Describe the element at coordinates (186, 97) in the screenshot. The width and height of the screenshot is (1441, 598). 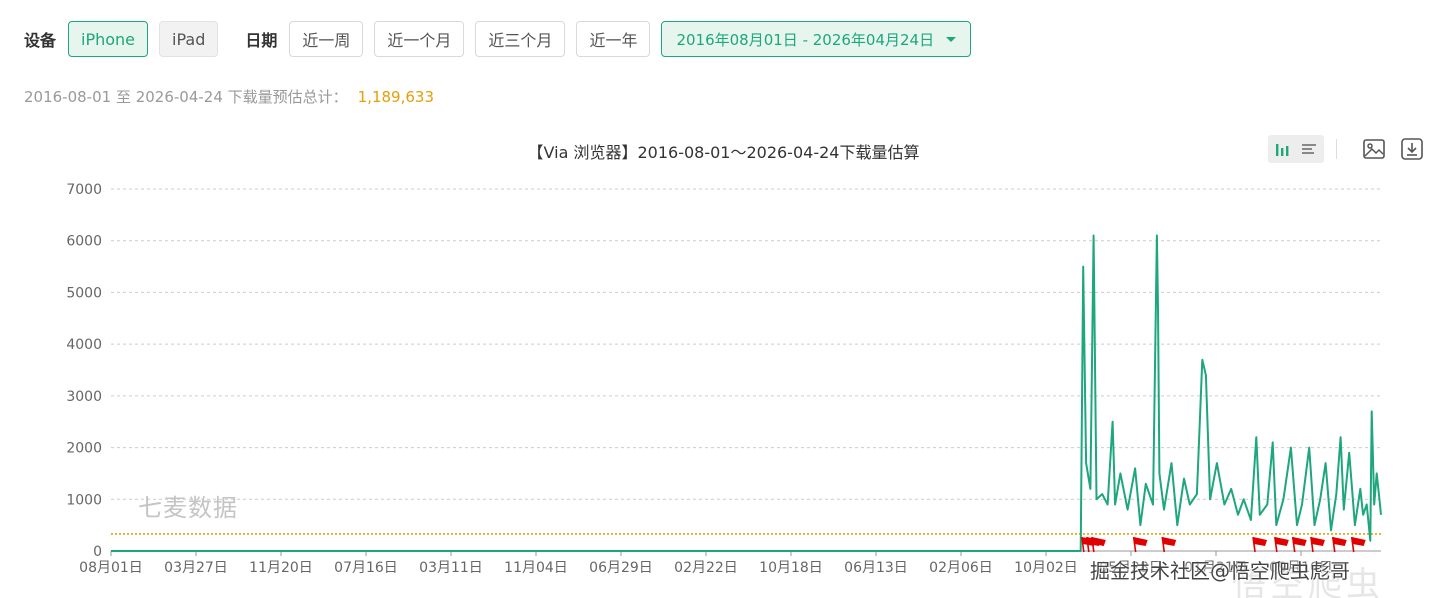
I see `summary-text: 2016-08-01 至 2026-04-24 下载量预估总计：` at that location.